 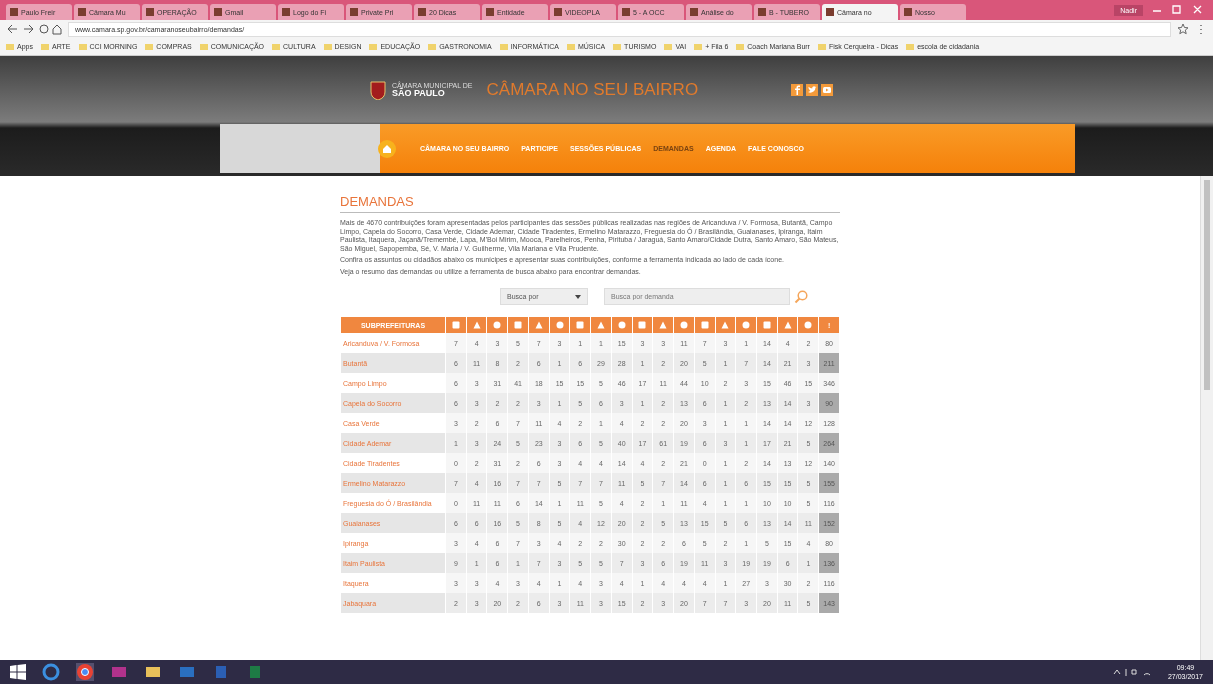 What do you see at coordinates (1131, 672) in the screenshot?
I see `tray-icon` at bounding box center [1131, 672].